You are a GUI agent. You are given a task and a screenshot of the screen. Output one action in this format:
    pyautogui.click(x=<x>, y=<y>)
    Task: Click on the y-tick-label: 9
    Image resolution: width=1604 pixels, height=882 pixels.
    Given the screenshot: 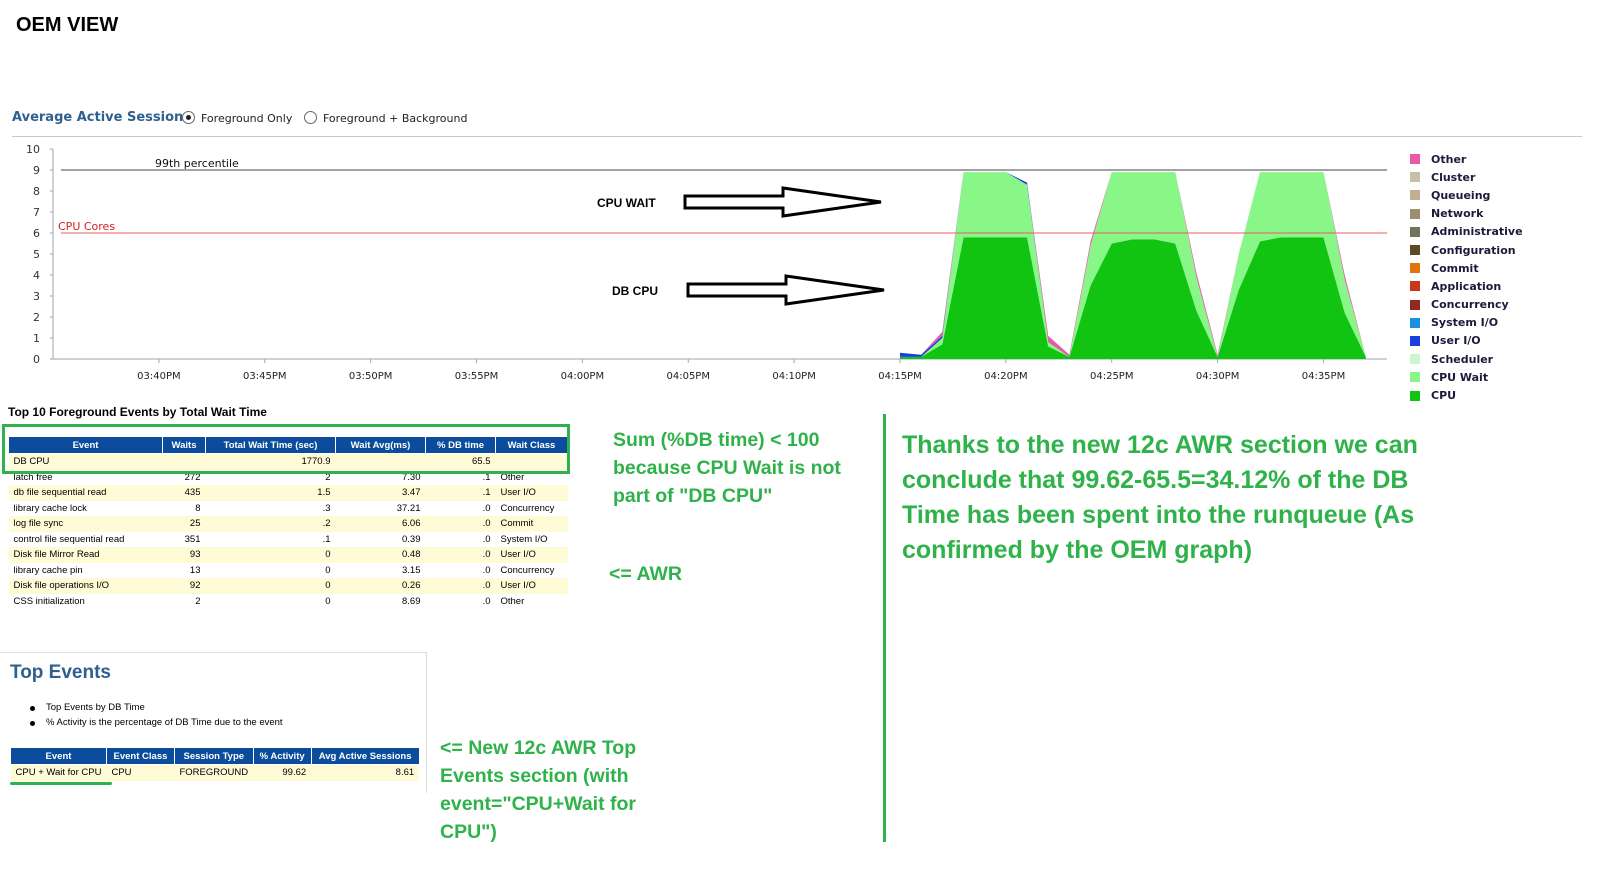 What is the action you would take?
    pyautogui.click(x=36, y=170)
    